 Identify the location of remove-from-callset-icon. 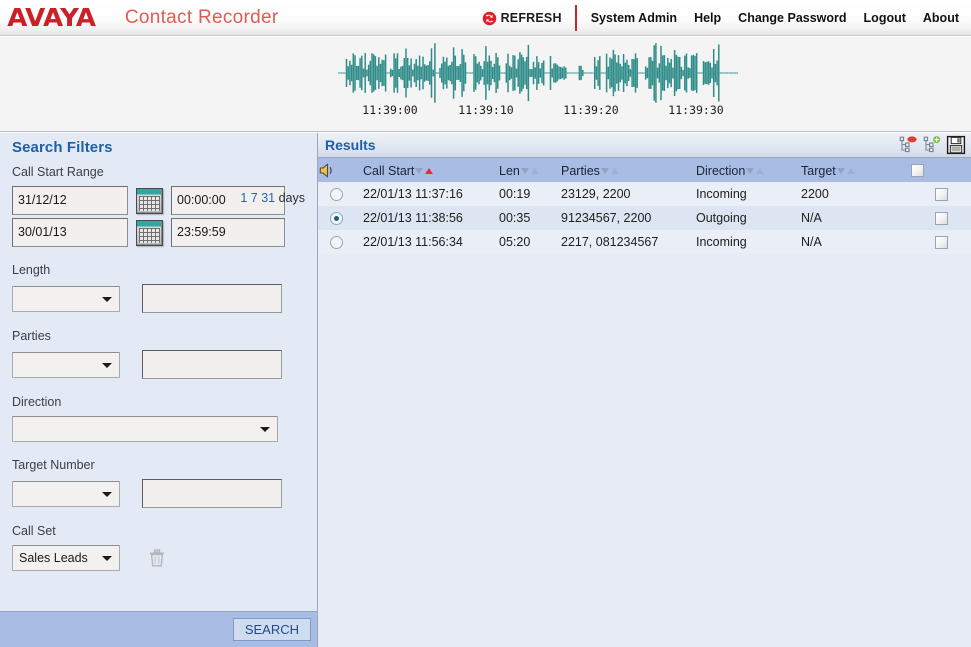
(908, 145).